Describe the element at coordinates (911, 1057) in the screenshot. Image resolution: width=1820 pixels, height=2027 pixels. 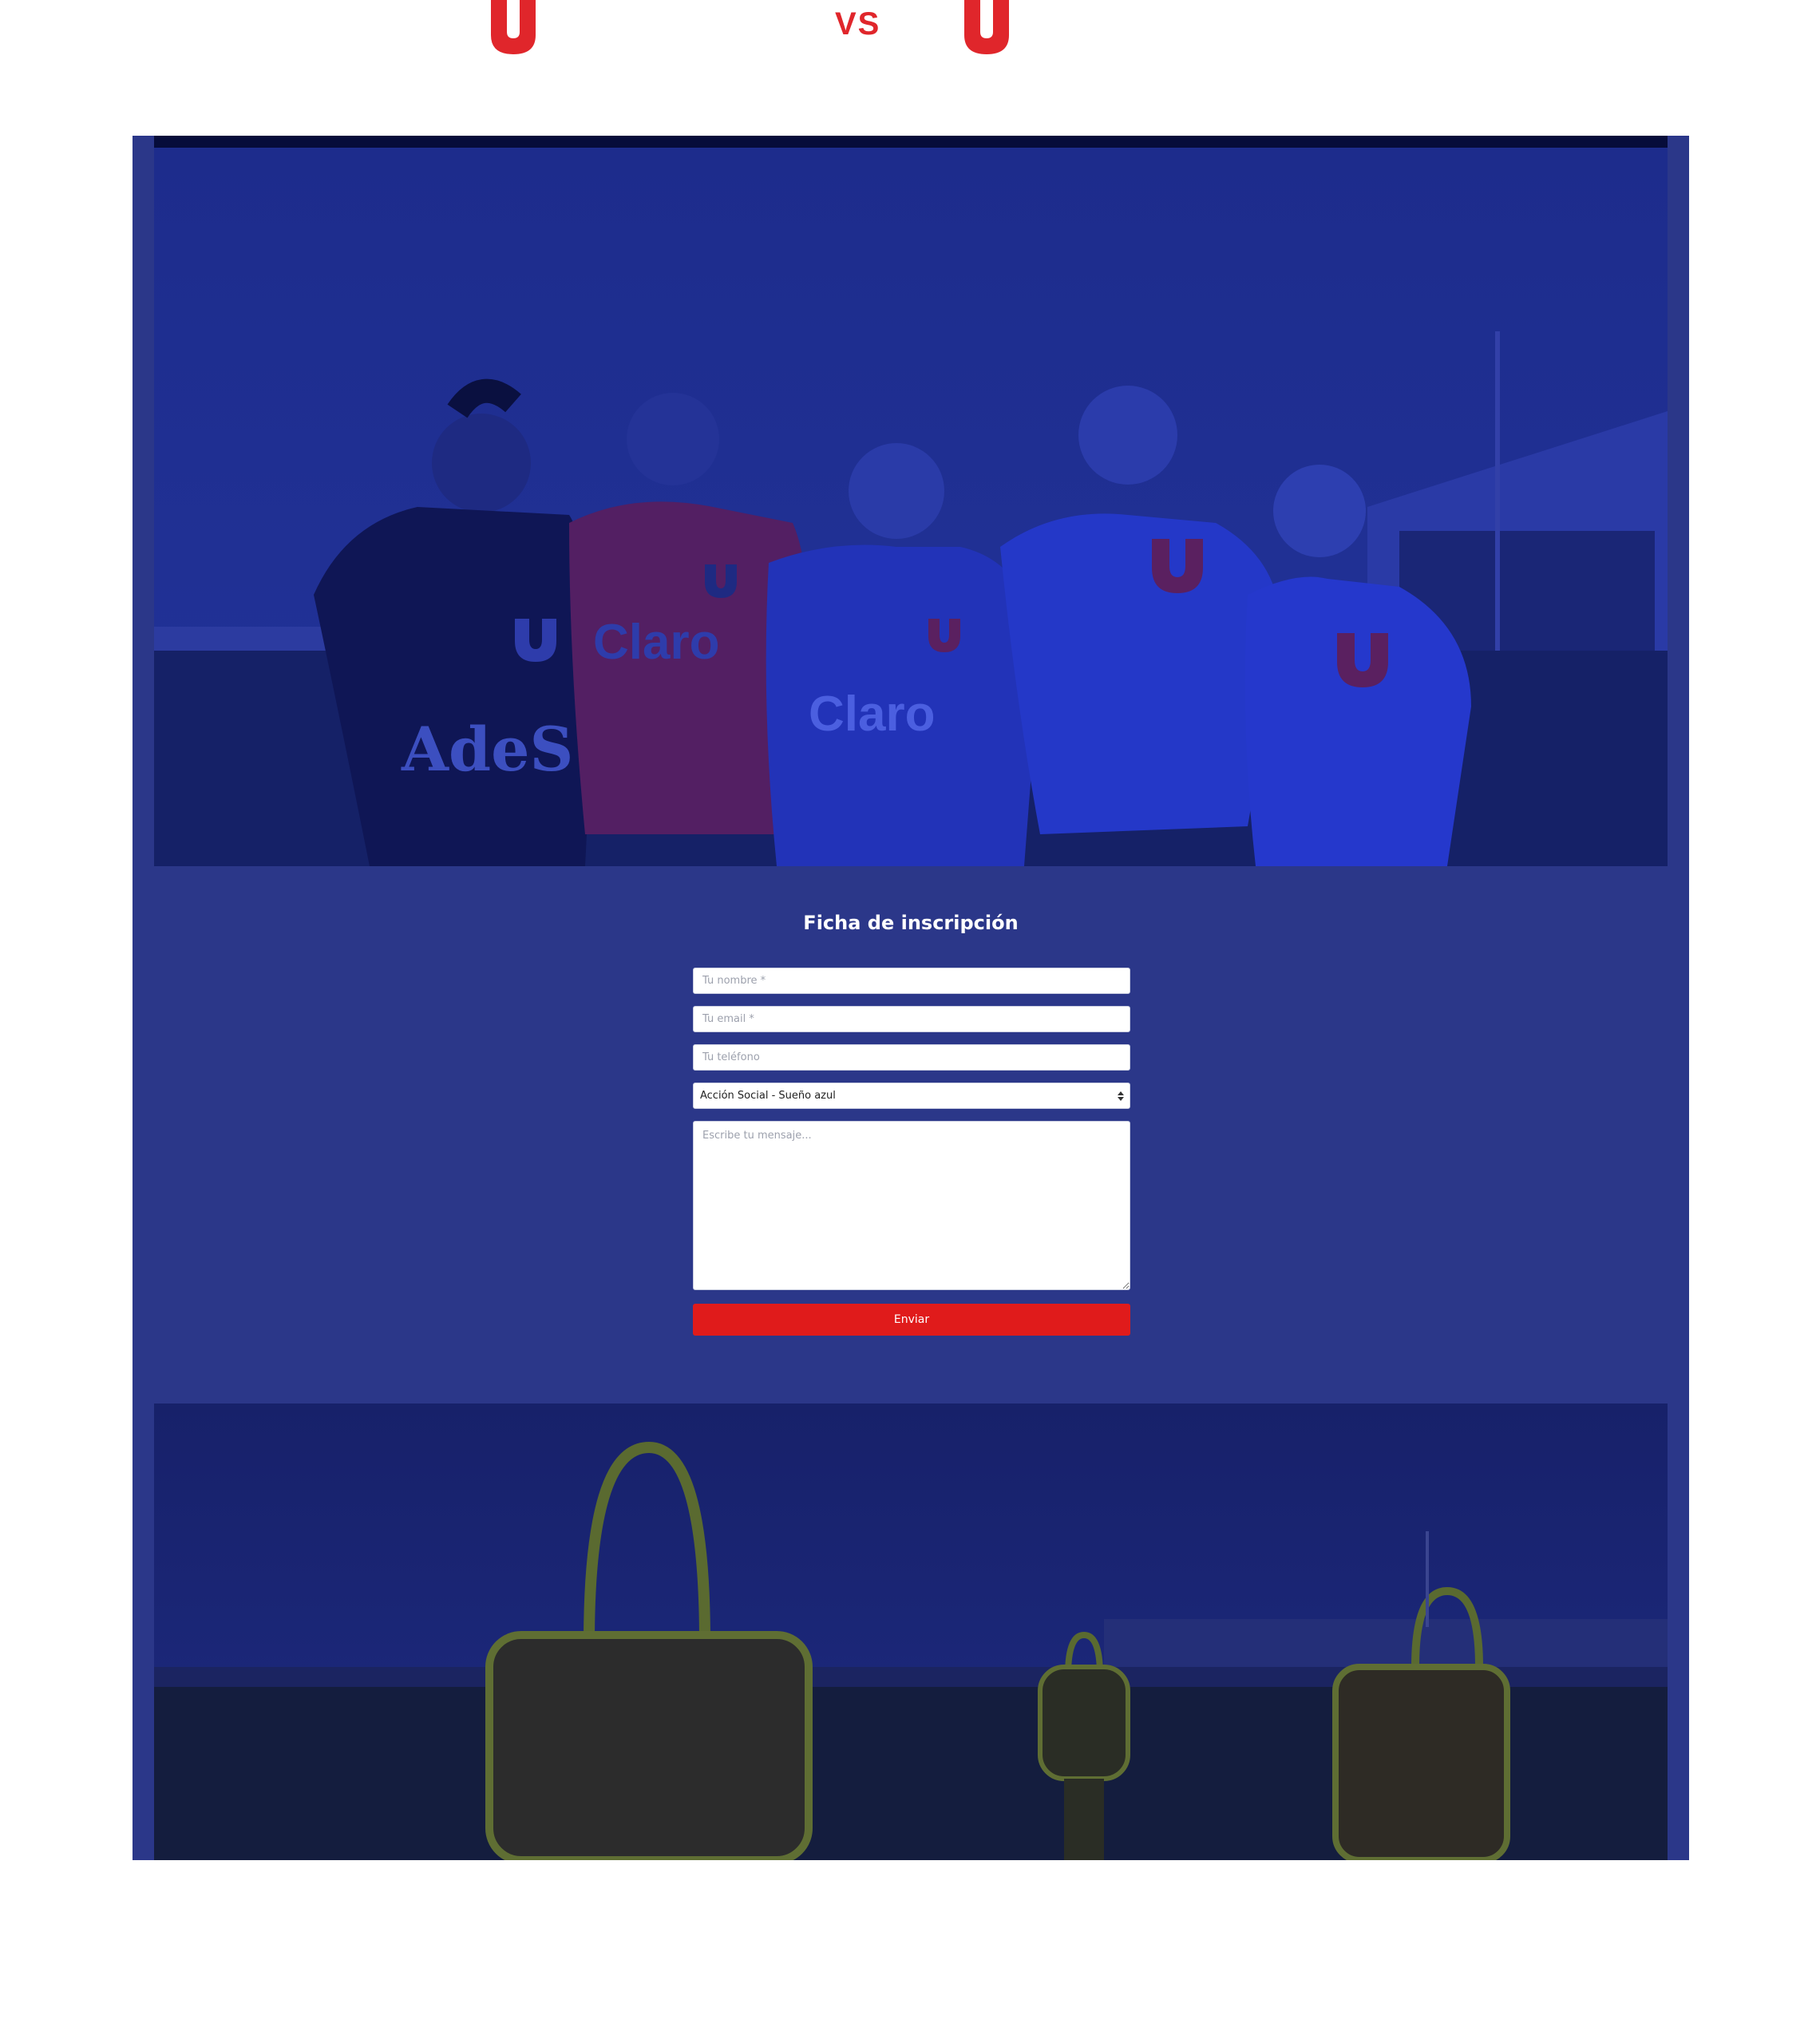
I see `phone-input` at that location.